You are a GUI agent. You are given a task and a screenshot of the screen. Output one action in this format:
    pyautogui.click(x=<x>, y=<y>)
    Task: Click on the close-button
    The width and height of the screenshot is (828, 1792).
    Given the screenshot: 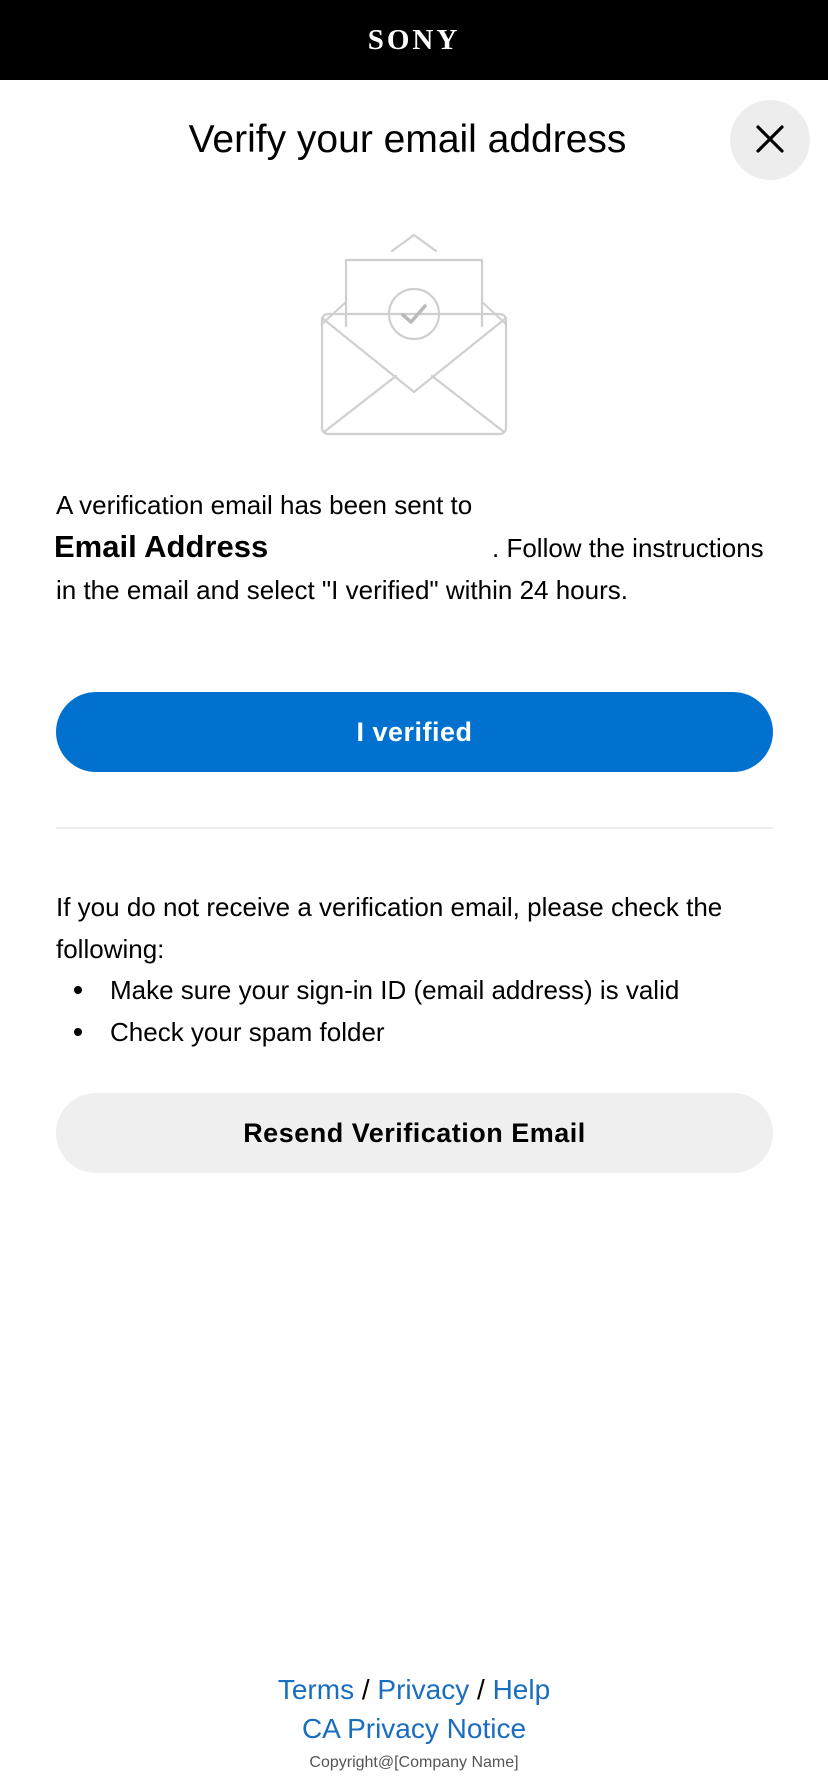 What is the action you would take?
    pyautogui.click(x=770, y=140)
    